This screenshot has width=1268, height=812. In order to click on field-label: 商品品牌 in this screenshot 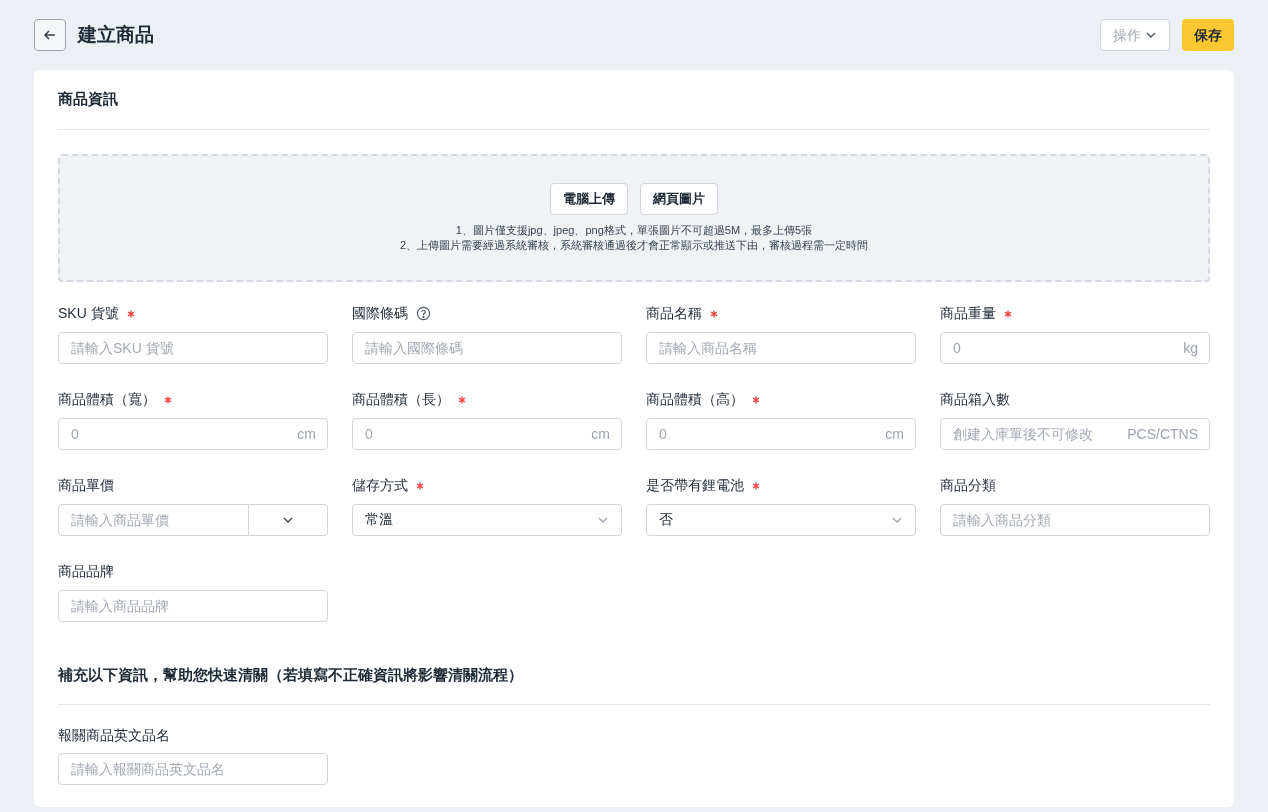, I will do `click(86, 571)`.